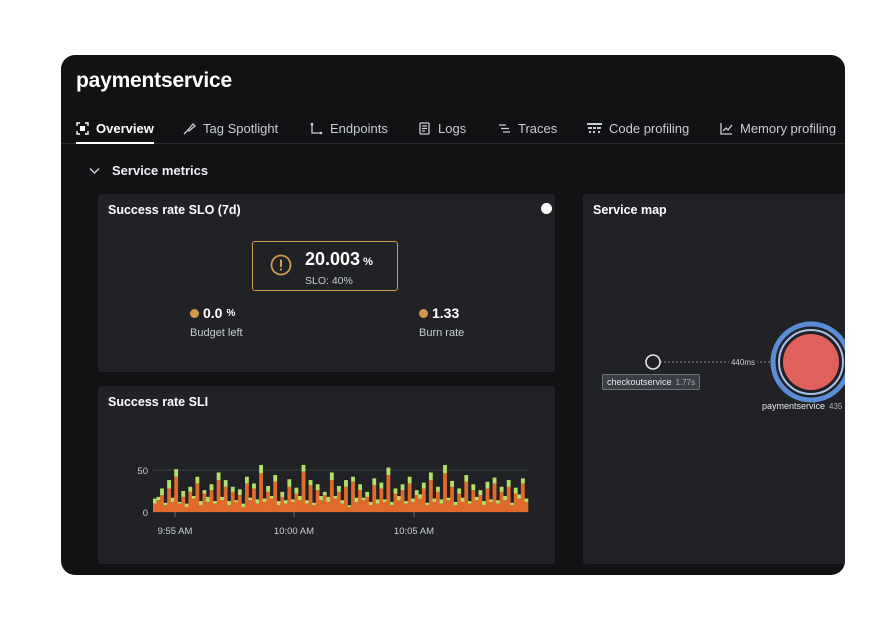 The image size is (870, 630). I want to click on tab-overview: Overview, so click(115, 130).